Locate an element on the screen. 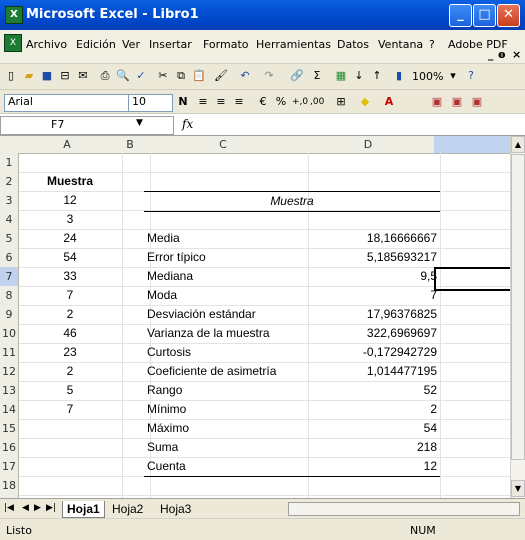 This screenshot has height=540, width=525. font-color-icon: A is located at coordinates (389, 102).